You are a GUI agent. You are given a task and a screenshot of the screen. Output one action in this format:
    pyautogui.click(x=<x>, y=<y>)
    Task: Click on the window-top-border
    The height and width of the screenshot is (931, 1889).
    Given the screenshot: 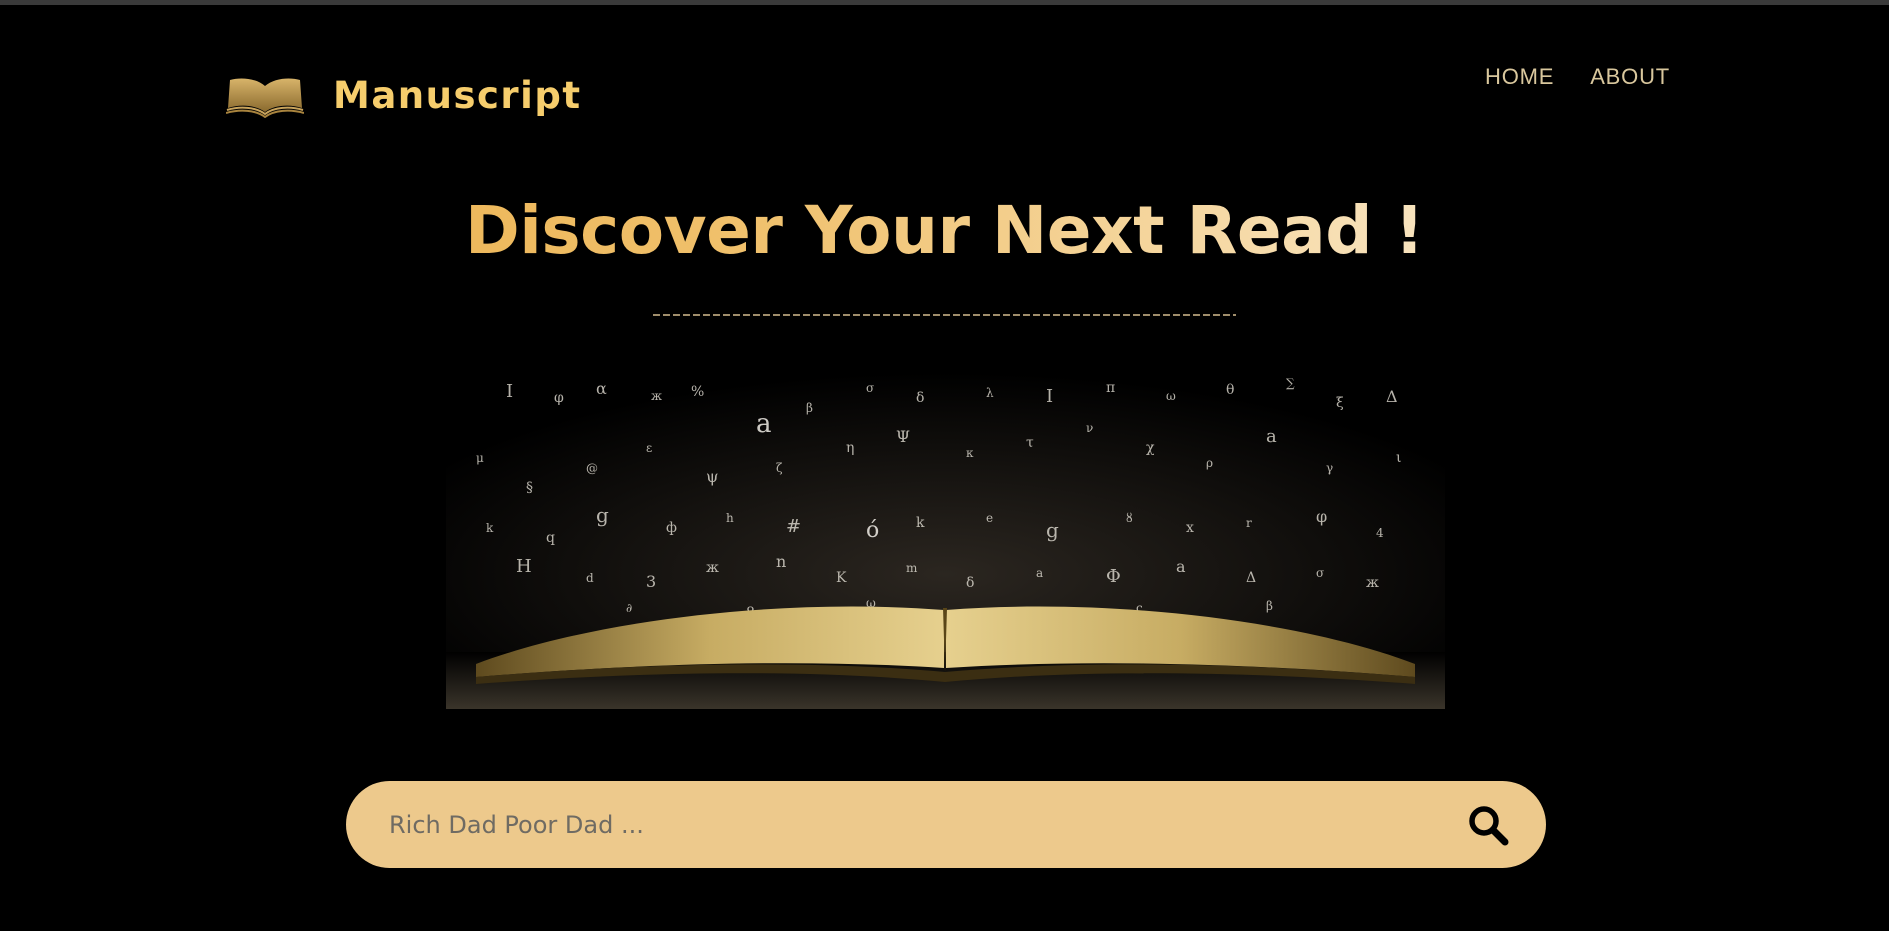 What is the action you would take?
    pyautogui.click(x=944, y=2)
    